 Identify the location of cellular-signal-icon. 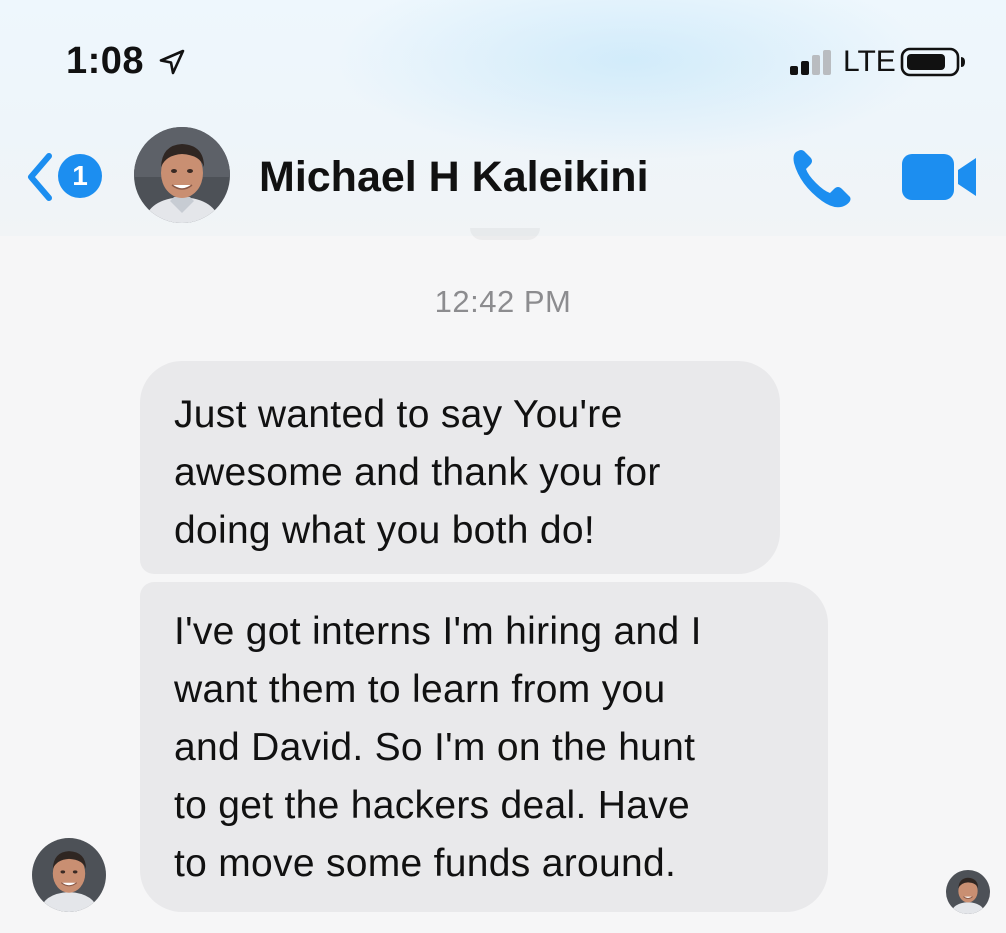
(810, 62).